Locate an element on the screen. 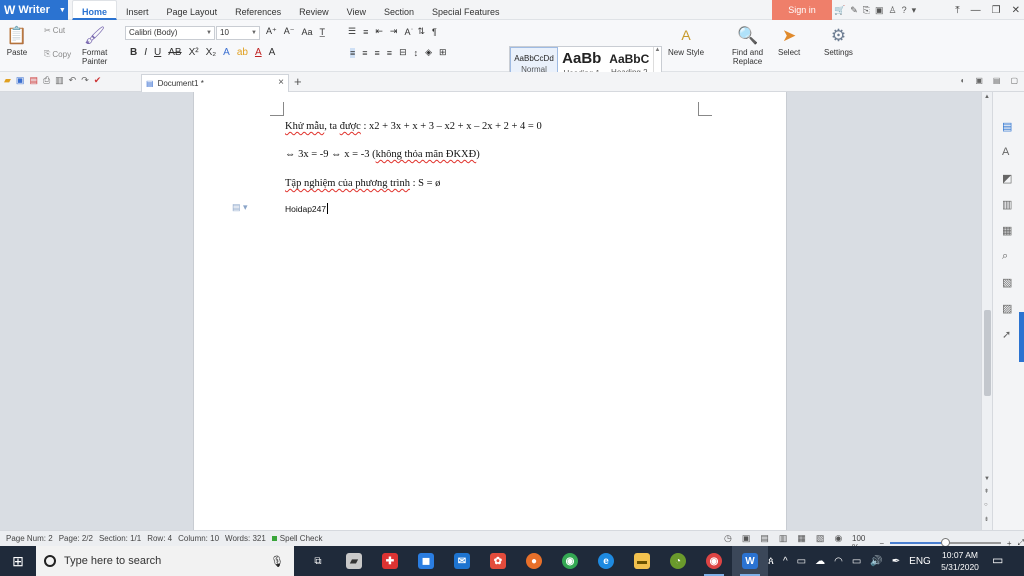 This screenshot has width=1024, height=576. justify-icon: ≡ is located at coordinates (389, 53).